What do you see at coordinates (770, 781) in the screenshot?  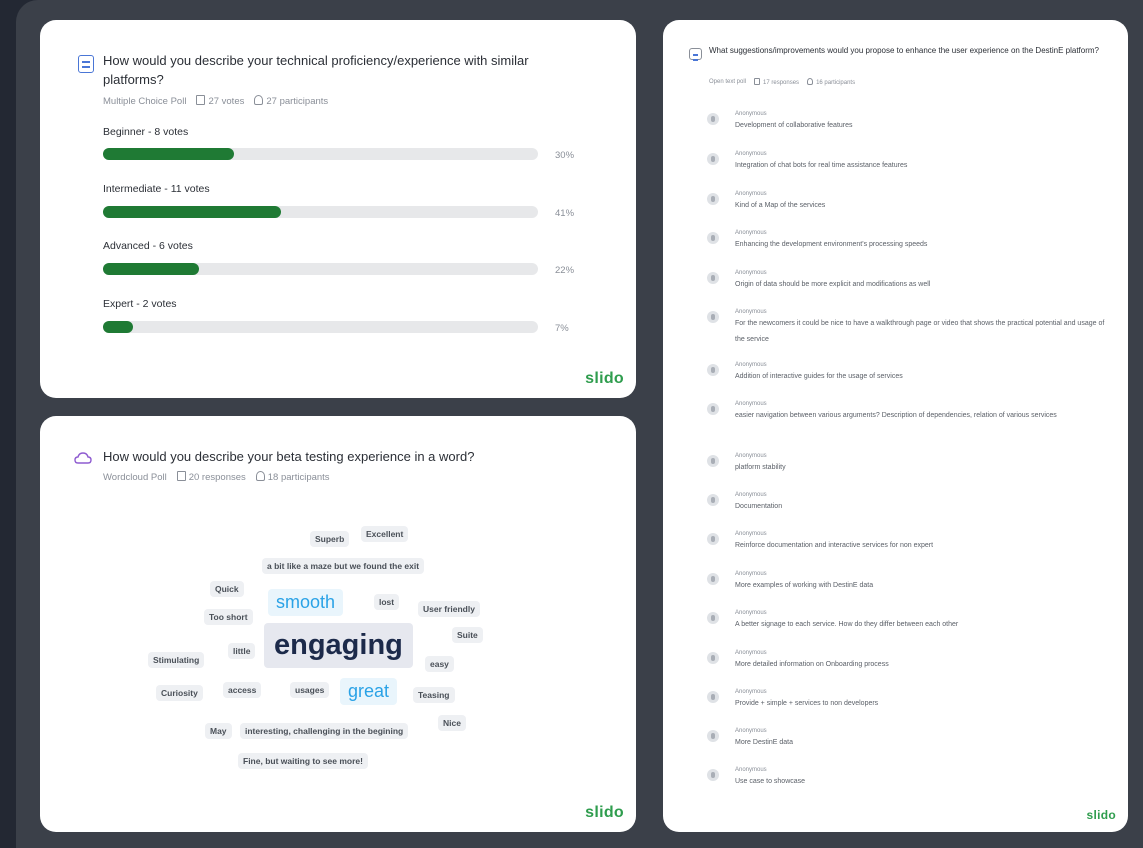 I see `response-text: Use case to showcase` at bounding box center [770, 781].